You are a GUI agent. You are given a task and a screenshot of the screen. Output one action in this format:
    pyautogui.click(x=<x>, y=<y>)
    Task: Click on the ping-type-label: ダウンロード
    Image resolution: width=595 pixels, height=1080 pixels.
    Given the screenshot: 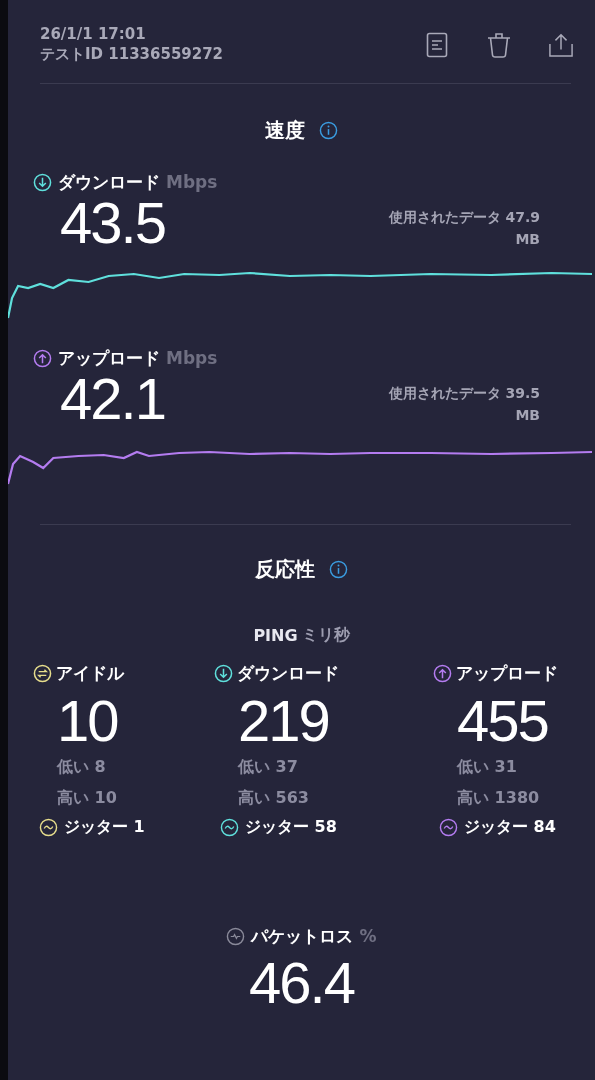 What is the action you would take?
    pyautogui.click(x=288, y=673)
    